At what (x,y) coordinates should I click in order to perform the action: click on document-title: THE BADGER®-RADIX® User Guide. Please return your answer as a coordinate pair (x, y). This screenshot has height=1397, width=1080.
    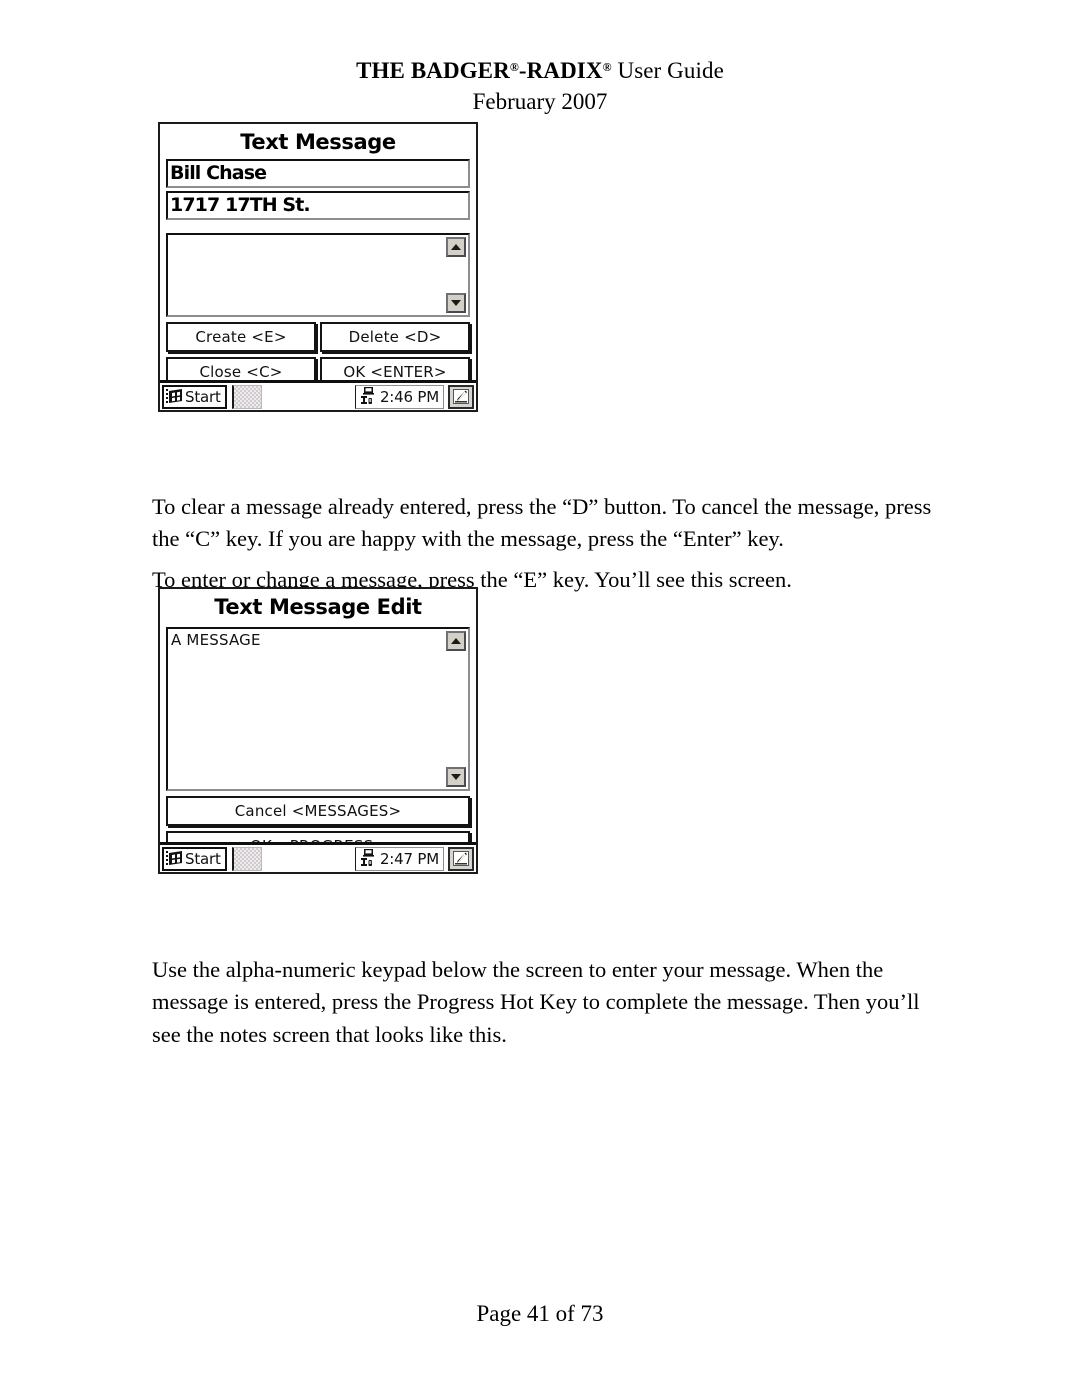
    Looking at the image, I should click on (540, 71).